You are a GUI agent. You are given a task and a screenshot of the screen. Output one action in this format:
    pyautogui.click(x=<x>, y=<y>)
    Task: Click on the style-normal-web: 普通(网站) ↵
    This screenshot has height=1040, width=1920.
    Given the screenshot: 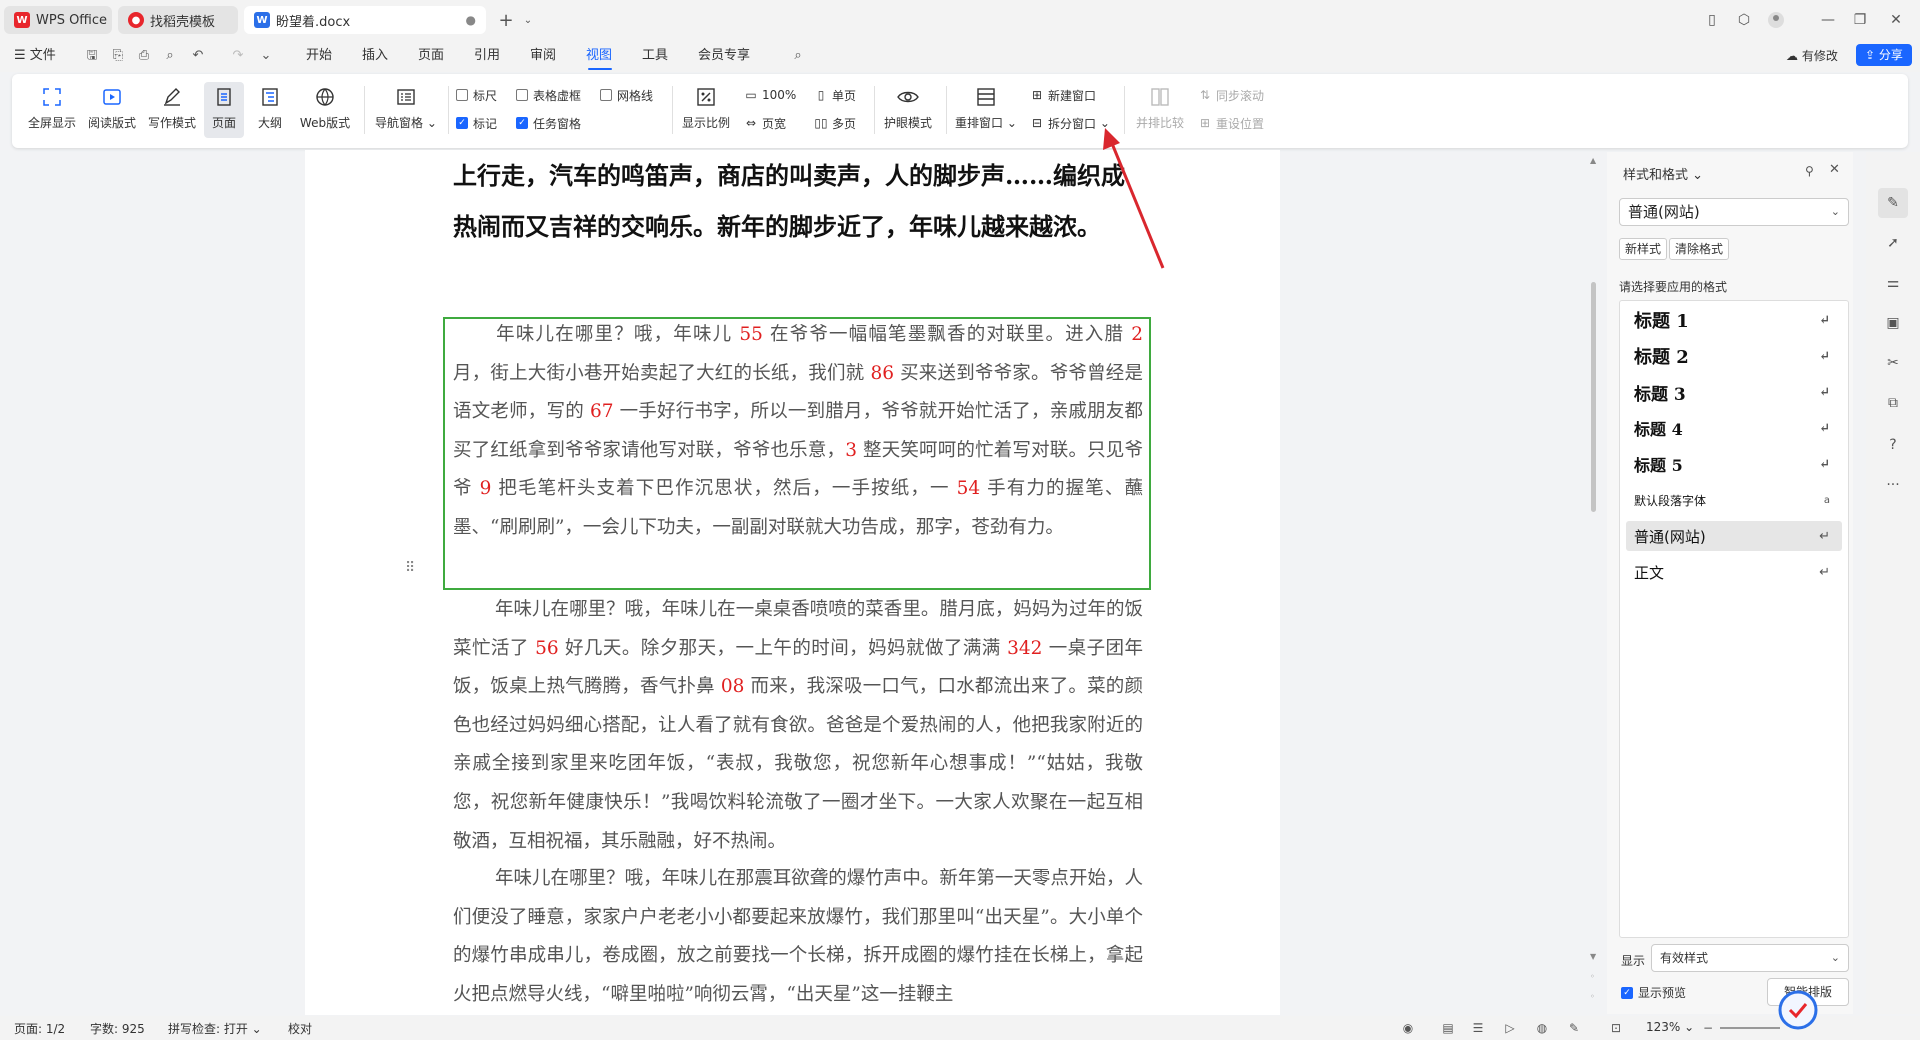 What is the action you would take?
    pyautogui.click(x=1734, y=536)
    